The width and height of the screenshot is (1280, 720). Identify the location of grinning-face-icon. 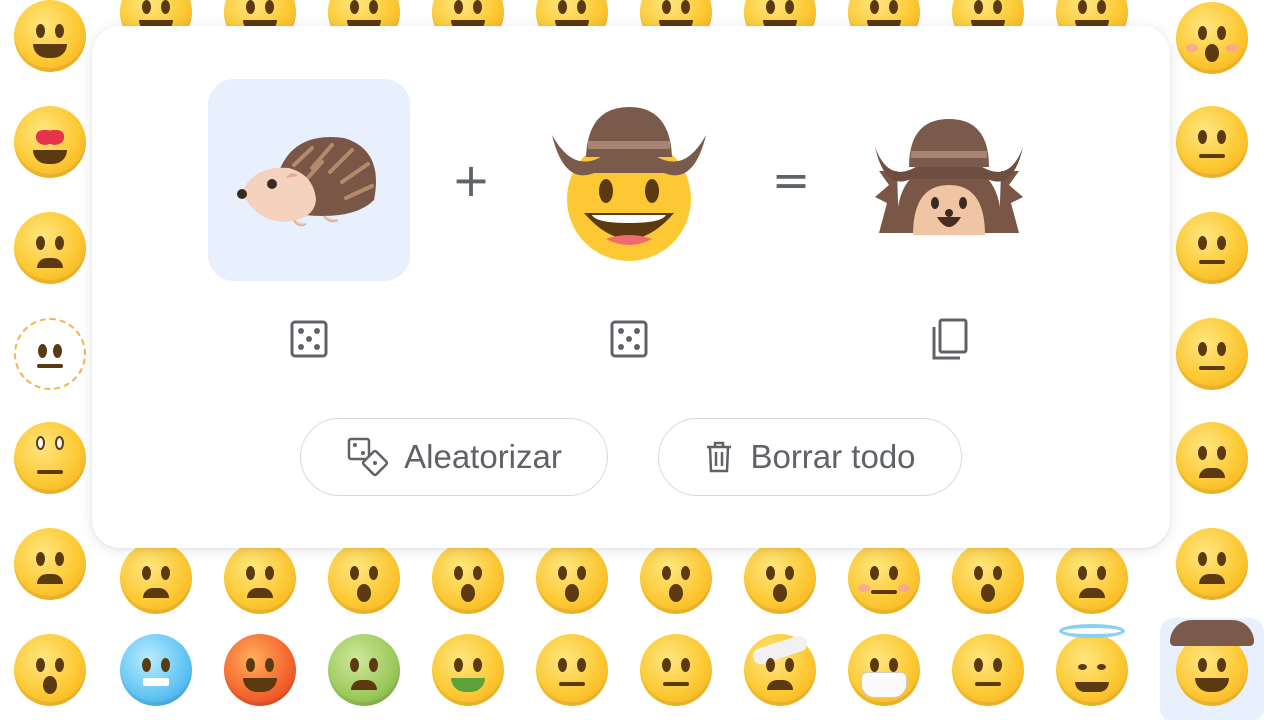
(51, 44).